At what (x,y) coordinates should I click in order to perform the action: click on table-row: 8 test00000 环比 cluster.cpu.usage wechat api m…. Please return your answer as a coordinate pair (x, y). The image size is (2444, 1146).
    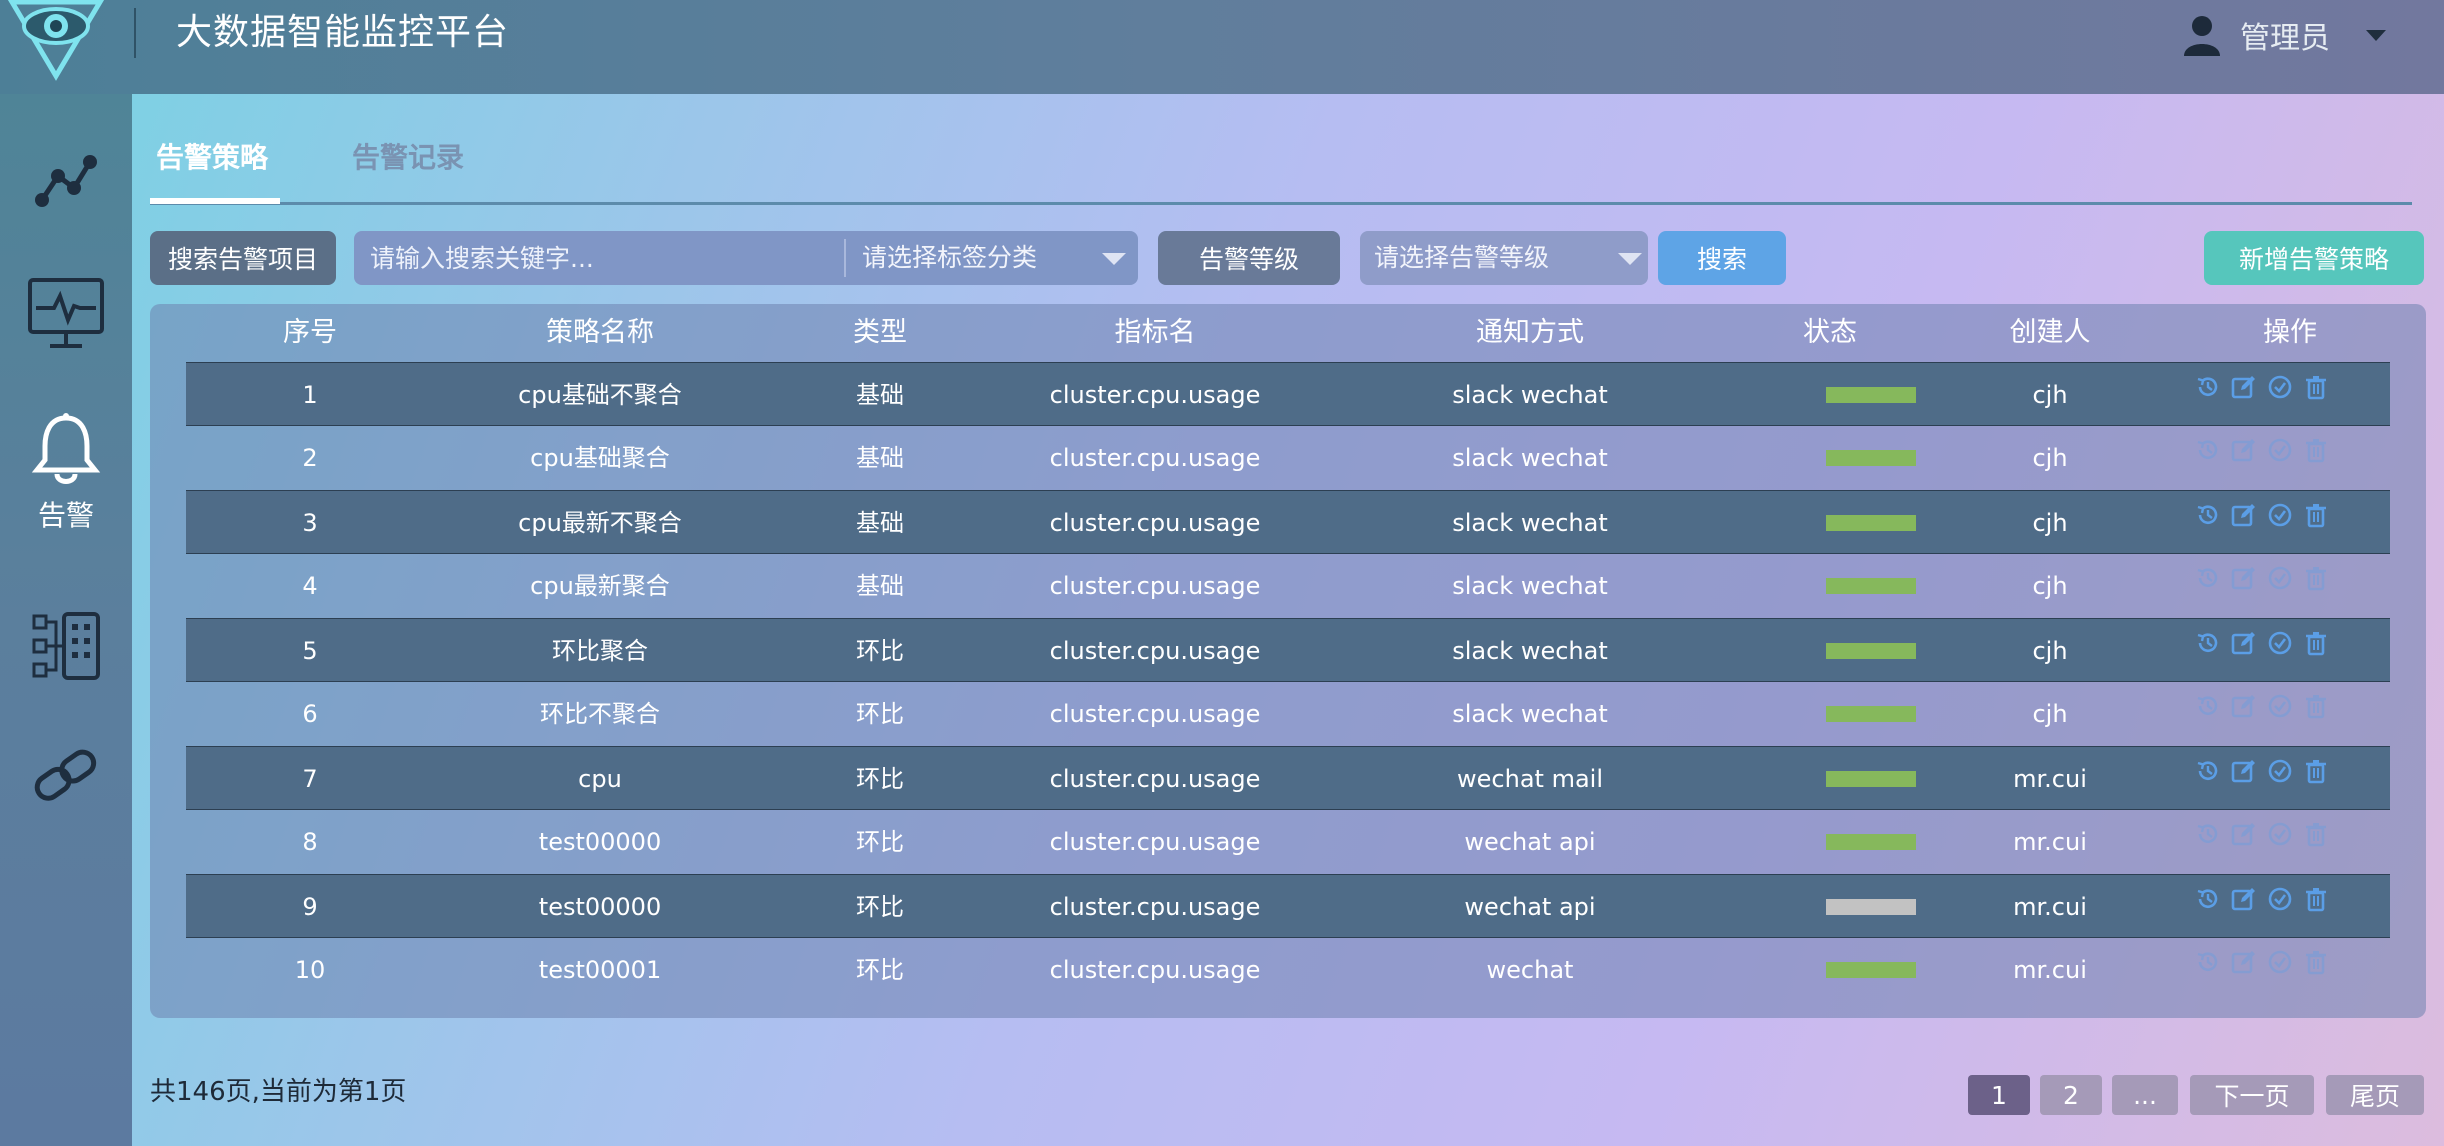
    Looking at the image, I should click on (1288, 842).